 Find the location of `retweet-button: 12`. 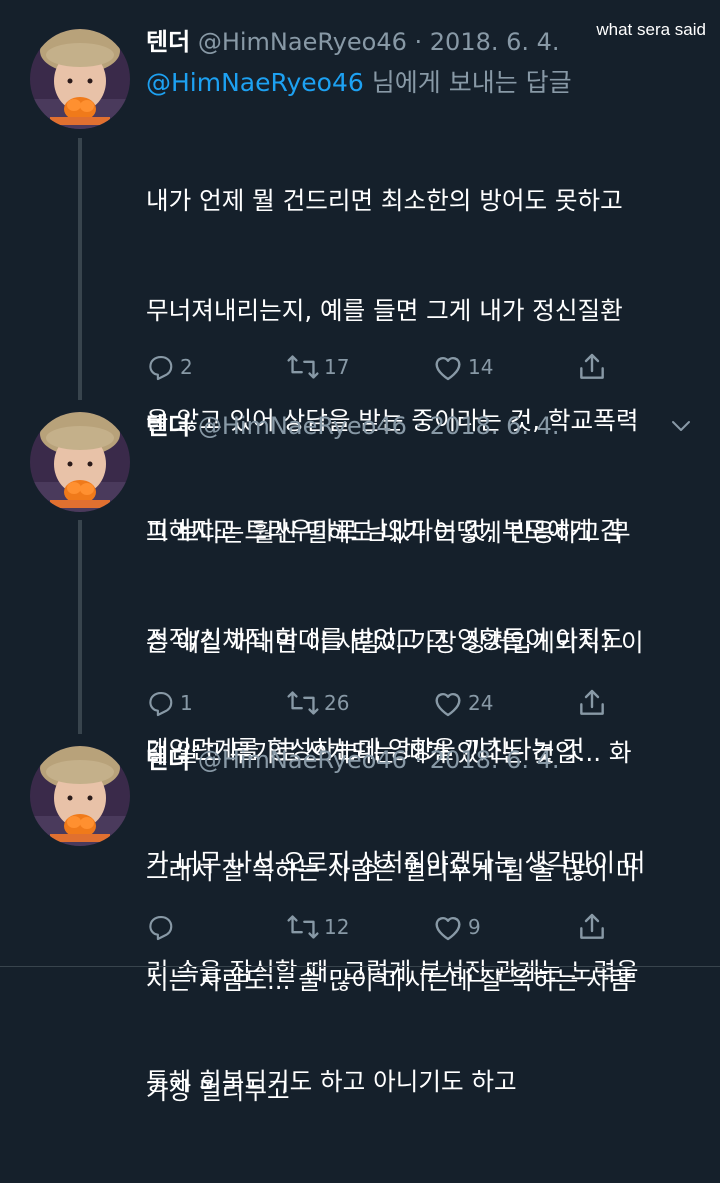

retweet-button: 12 is located at coordinates (317, 927).